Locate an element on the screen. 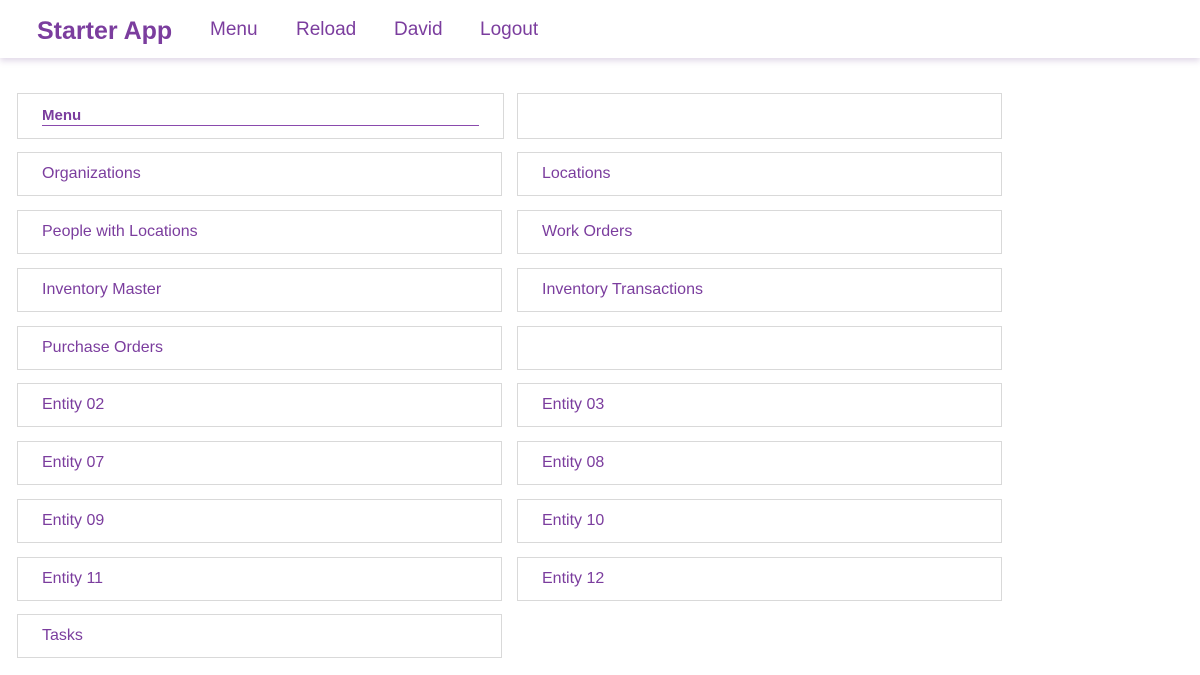 The image size is (1200, 675). menu-heading-divider is located at coordinates (260, 125).